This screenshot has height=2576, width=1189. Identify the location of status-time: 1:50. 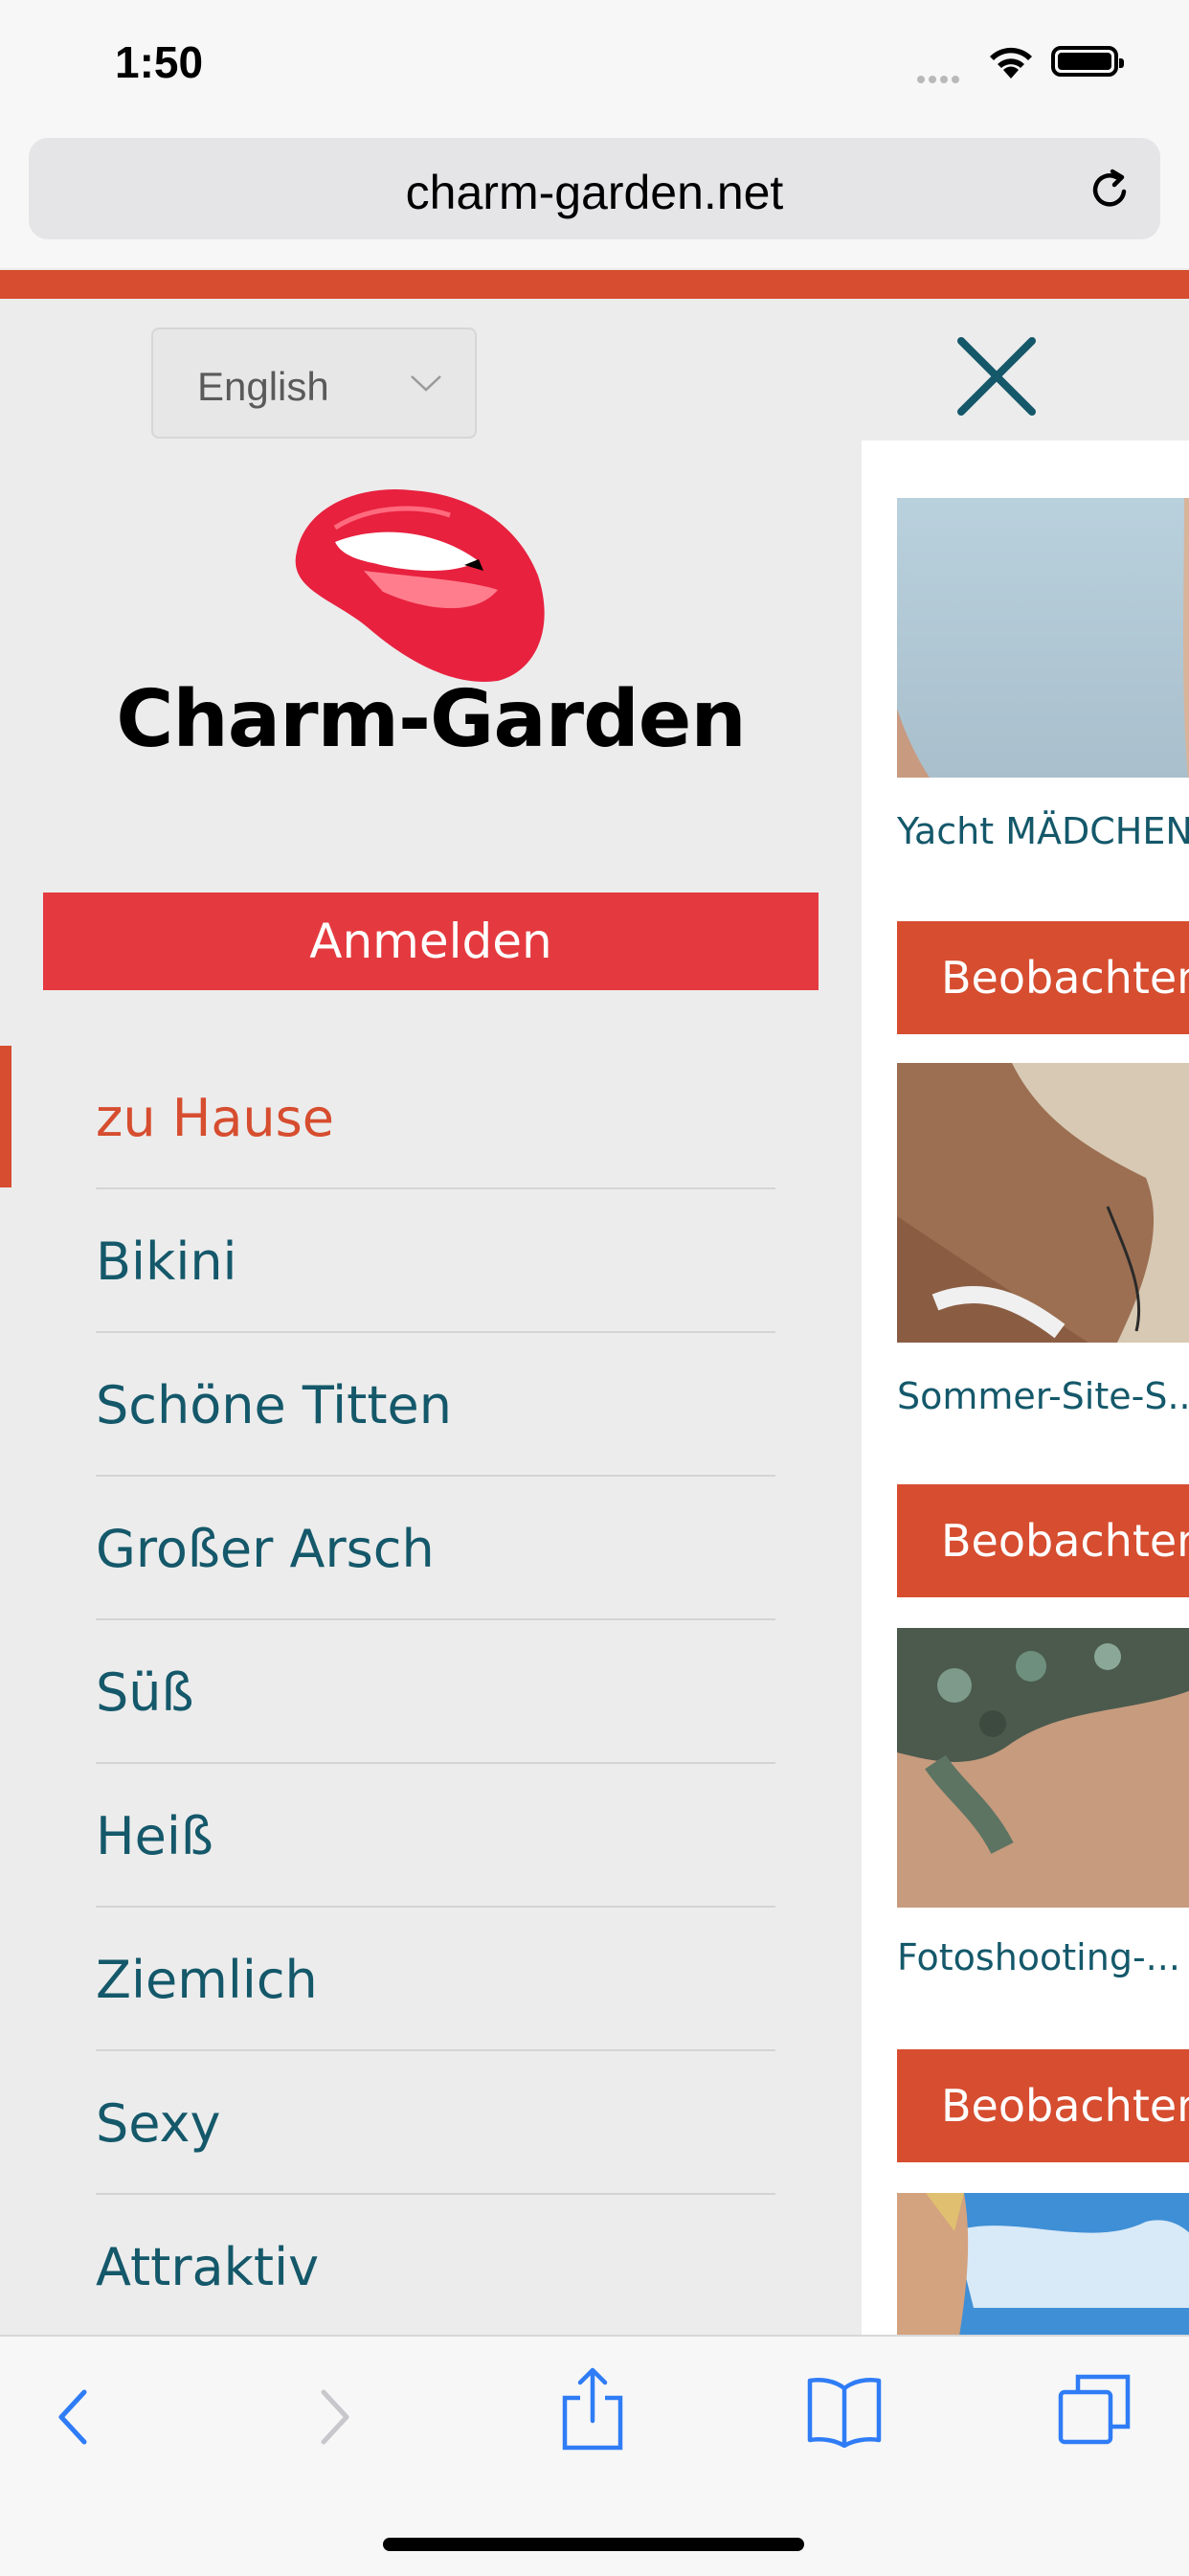
(159, 62).